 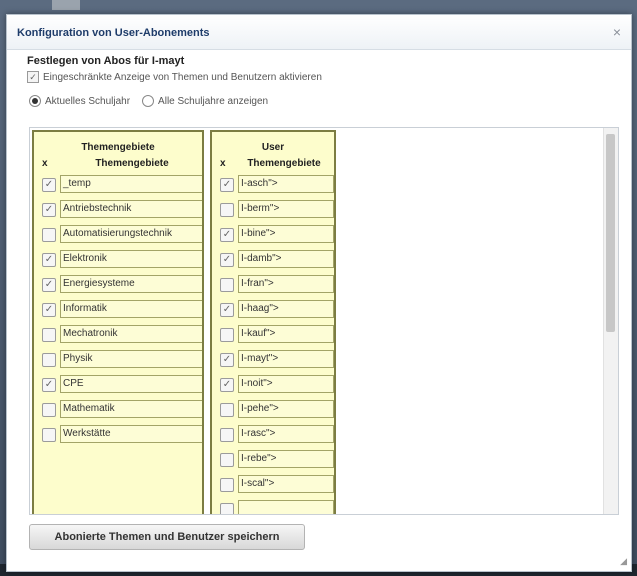 I want to click on user-row: I-berm">, so click(x=273, y=210).